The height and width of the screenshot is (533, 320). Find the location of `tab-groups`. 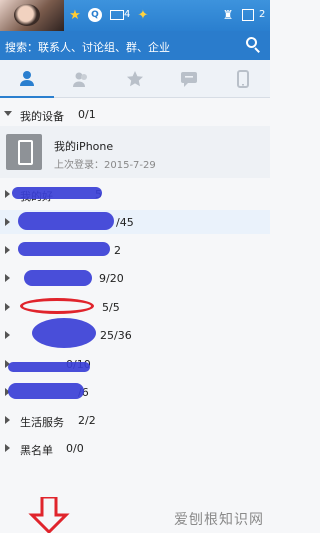

tab-groups is located at coordinates (81, 79).